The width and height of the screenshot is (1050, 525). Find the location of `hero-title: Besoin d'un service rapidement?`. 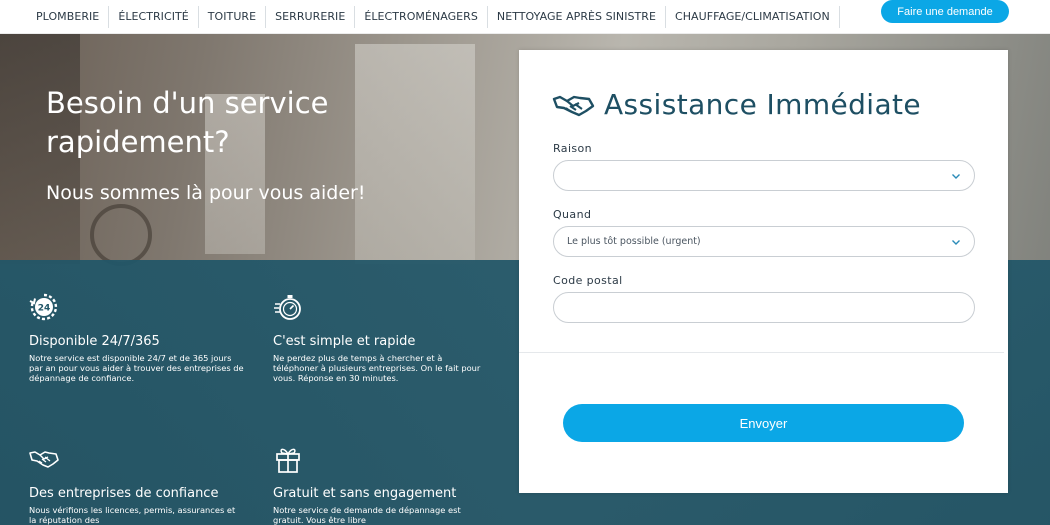

hero-title: Besoin d'un service rapidement? is located at coordinates (187, 122).